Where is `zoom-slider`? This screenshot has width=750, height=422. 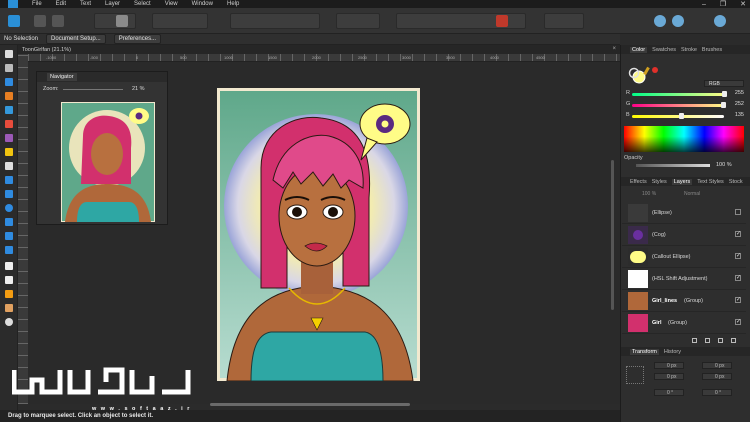 zoom-slider is located at coordinates (93, 89).